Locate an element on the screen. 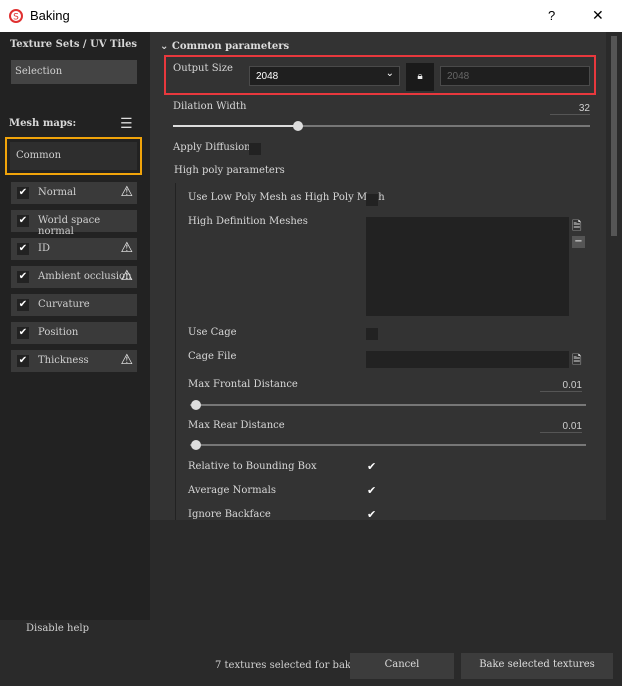 This screenshot has height=686, width=622. help-button: ? is located at coordinates (551, 15).